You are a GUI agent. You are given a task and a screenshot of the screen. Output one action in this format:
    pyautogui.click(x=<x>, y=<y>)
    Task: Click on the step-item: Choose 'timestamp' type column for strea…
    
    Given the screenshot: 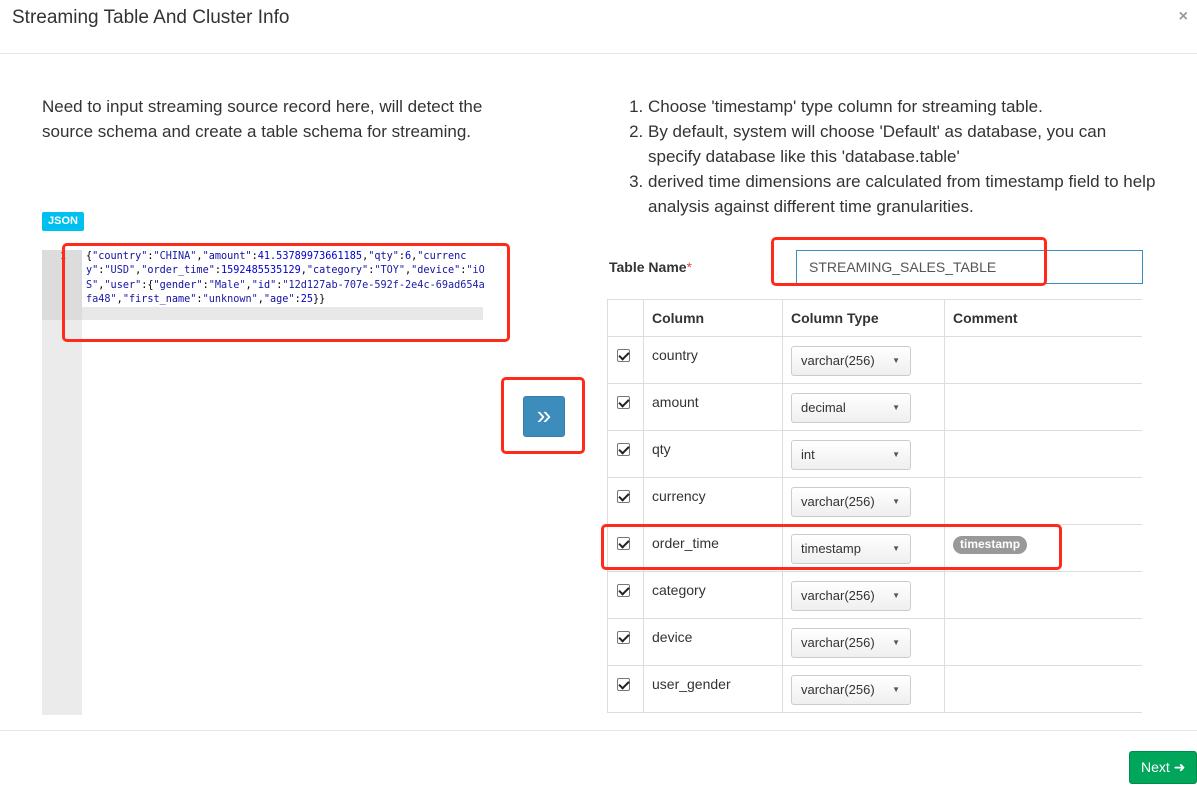 What is the action you would take?
    pyautogui.click(x=905, y=106)
    